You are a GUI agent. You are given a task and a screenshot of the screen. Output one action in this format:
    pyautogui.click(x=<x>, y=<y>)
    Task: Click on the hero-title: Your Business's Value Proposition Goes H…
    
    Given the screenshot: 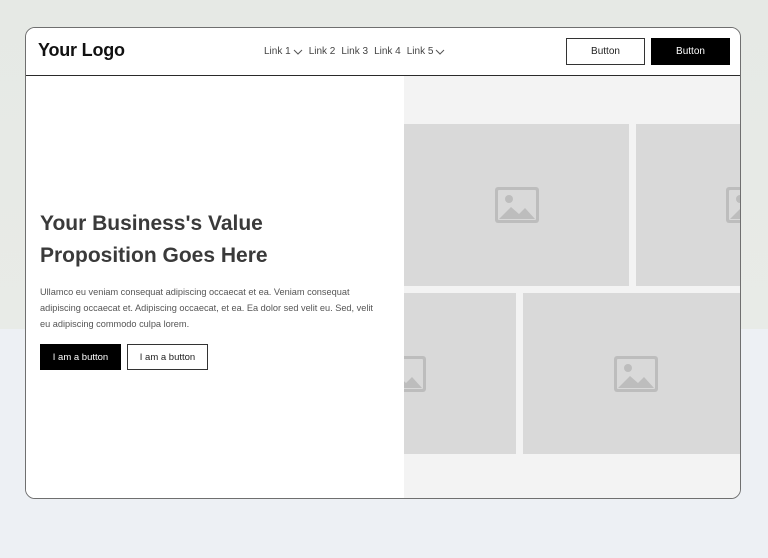 What is the action you would take?
    pyautogui.click(x=154, y=239)
    